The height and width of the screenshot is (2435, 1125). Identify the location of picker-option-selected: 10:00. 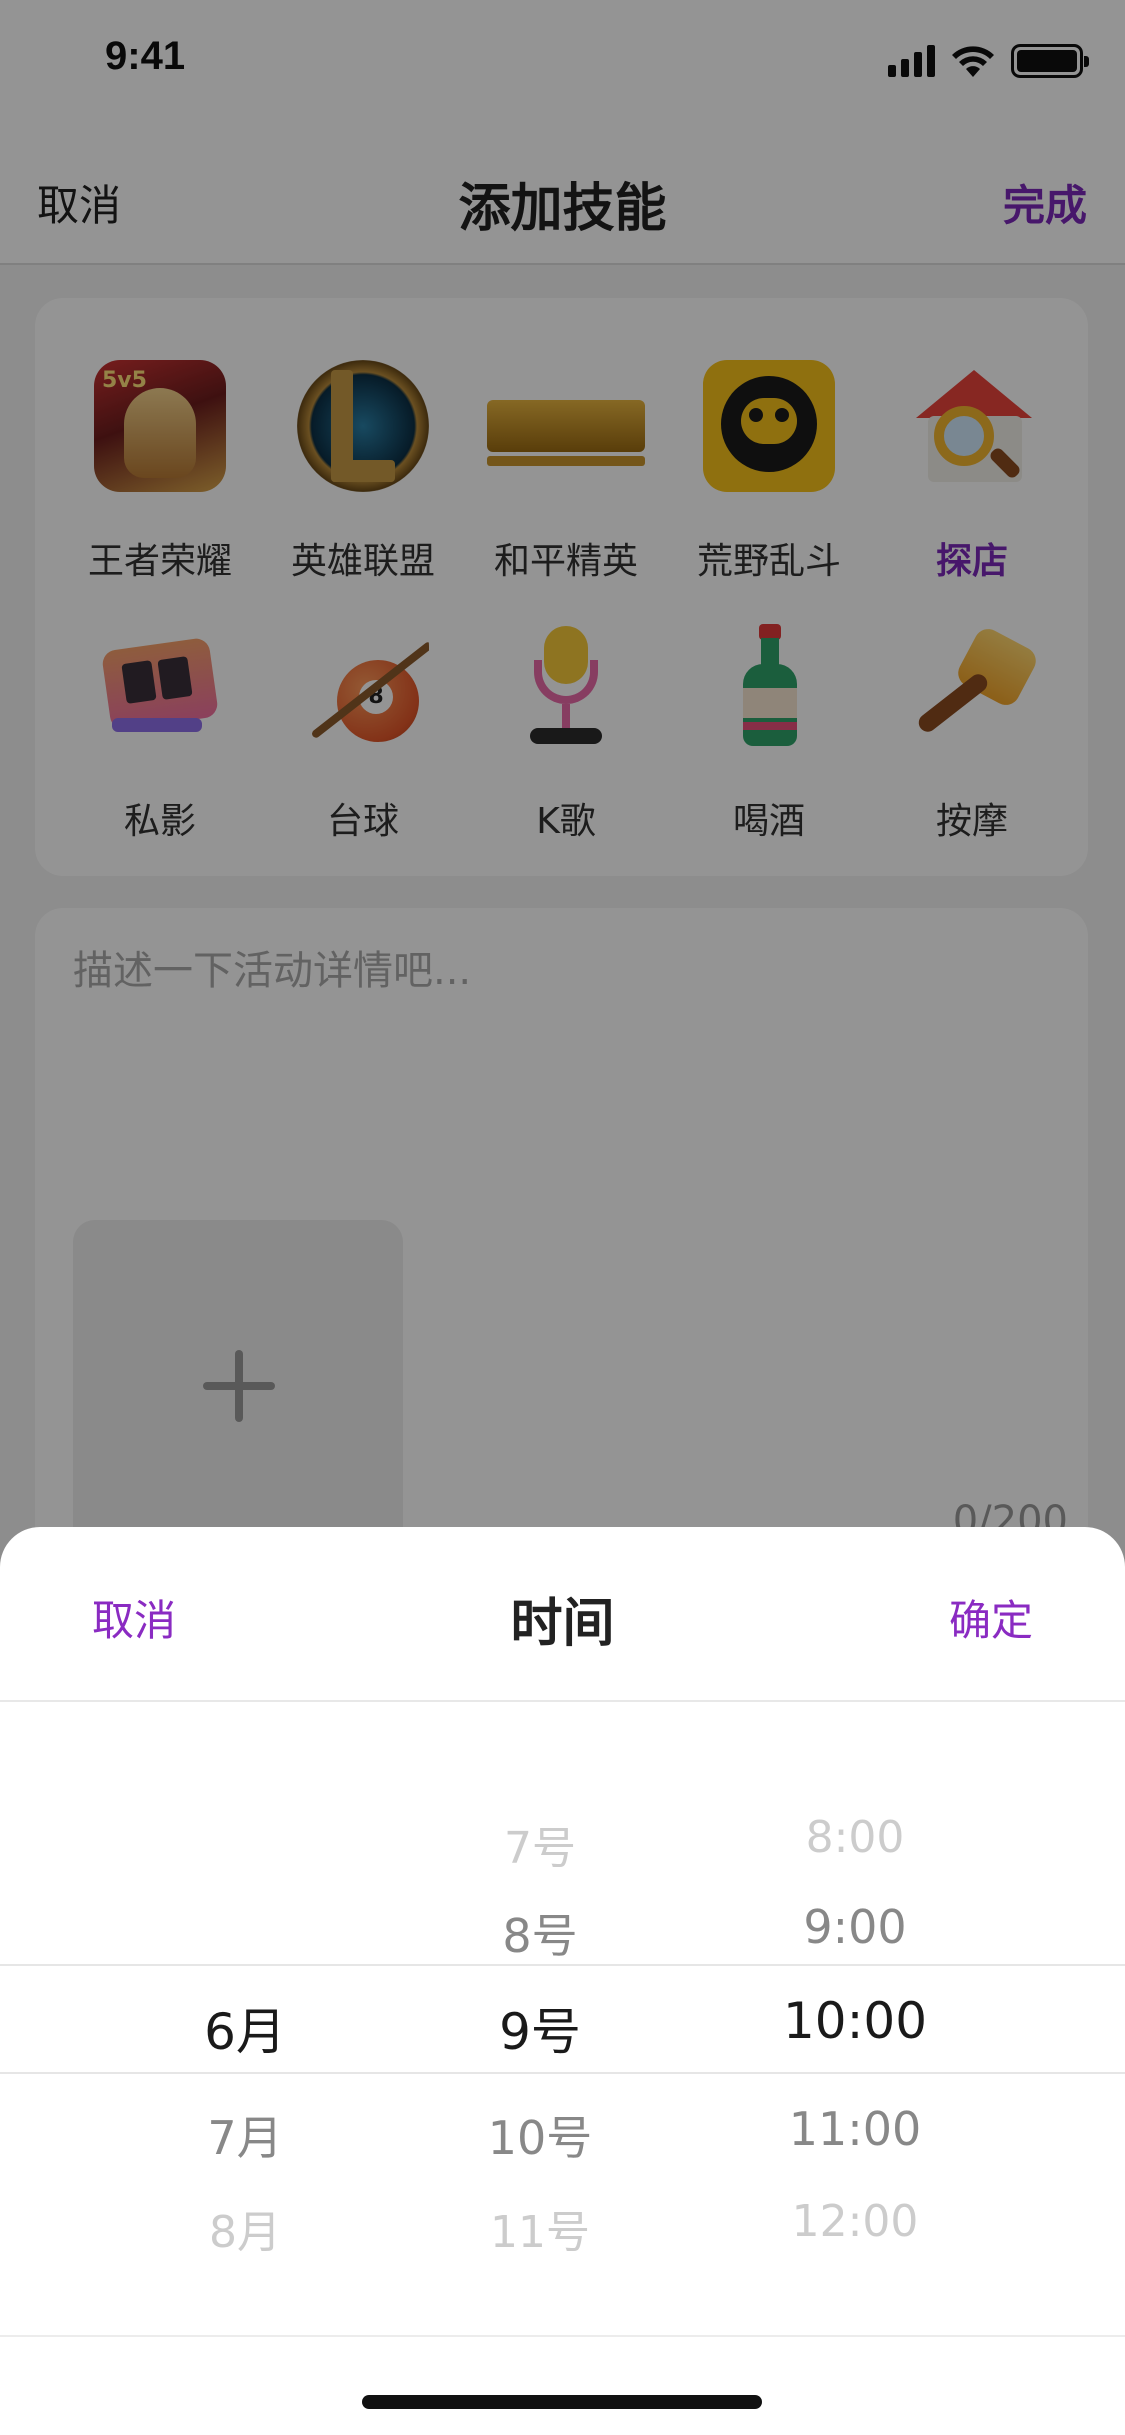
(855, 2021).